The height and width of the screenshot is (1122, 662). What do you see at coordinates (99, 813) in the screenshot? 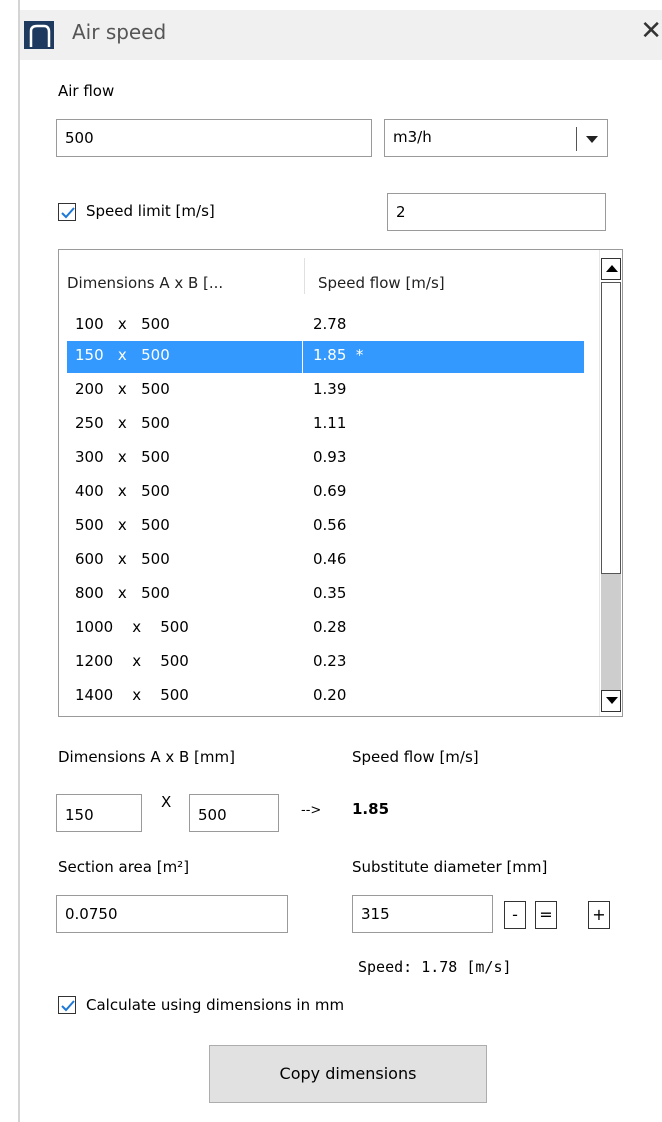
I see `dimension-a-input: 150` at bounding box center [99, 813].